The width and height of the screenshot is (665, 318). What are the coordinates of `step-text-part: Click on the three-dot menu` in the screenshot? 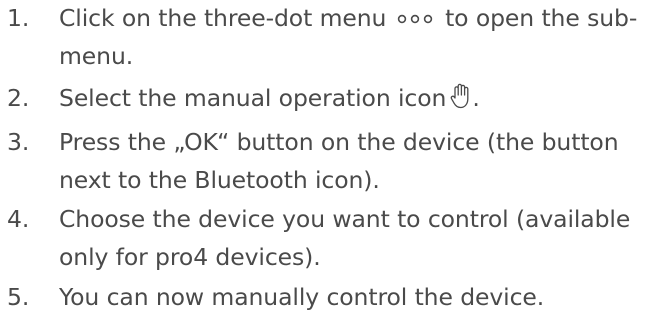 It's located at (223, 18).